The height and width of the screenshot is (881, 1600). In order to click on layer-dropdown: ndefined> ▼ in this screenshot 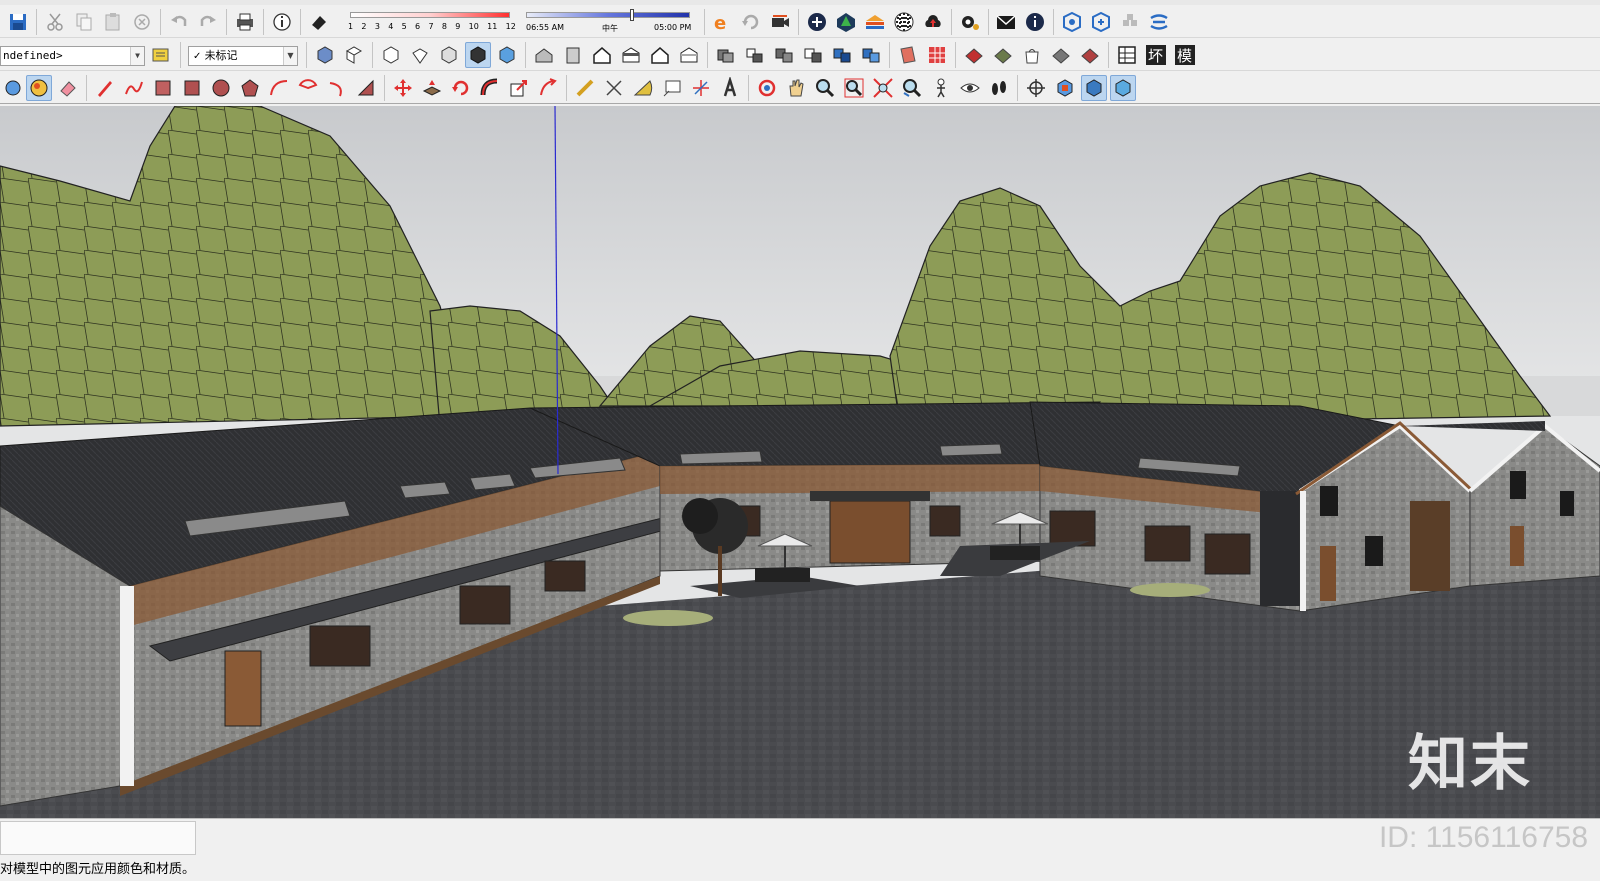, I will do `click(72, 56)`.